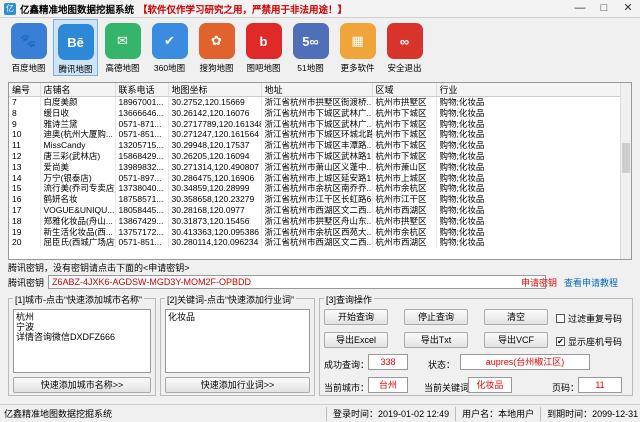 The height and width of the screenshot is (422, 640). I want to click on column-header: 店铺名, so click(78, 90).